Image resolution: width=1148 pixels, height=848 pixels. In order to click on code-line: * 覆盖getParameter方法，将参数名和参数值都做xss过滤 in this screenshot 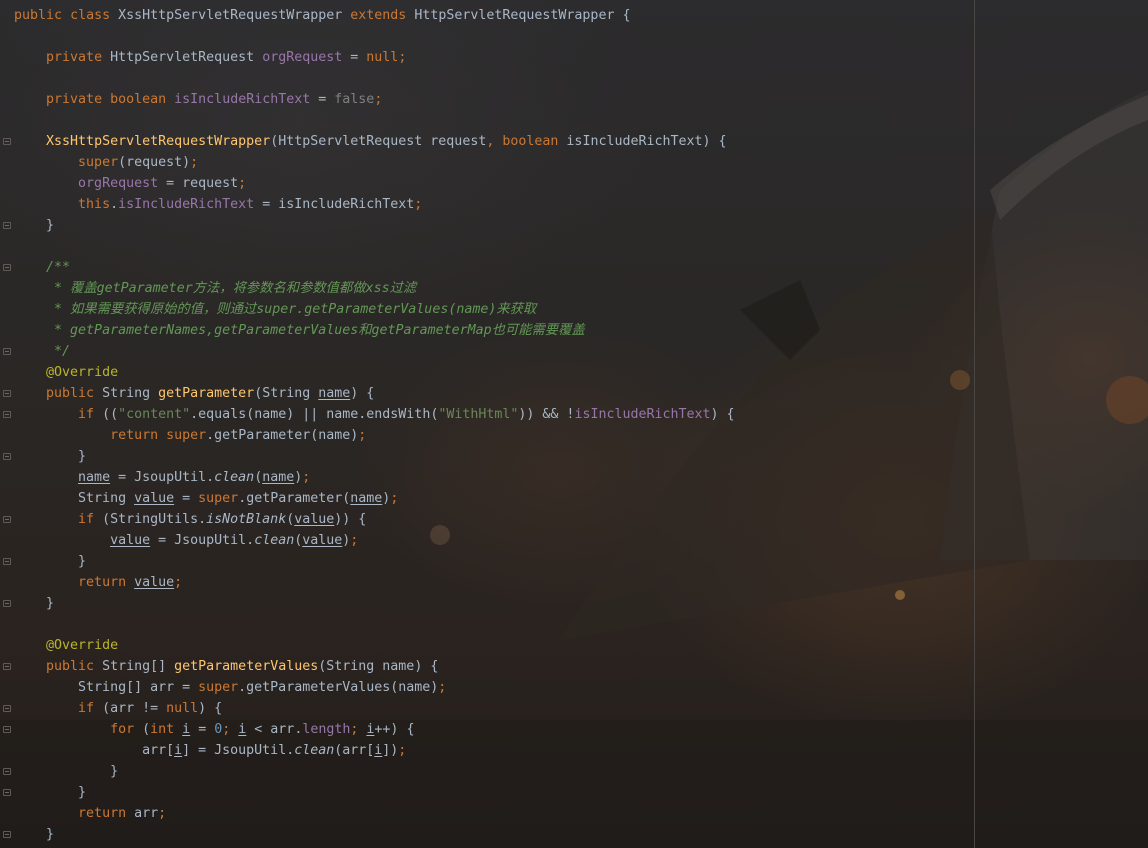, I will do `click(374, 288)`.